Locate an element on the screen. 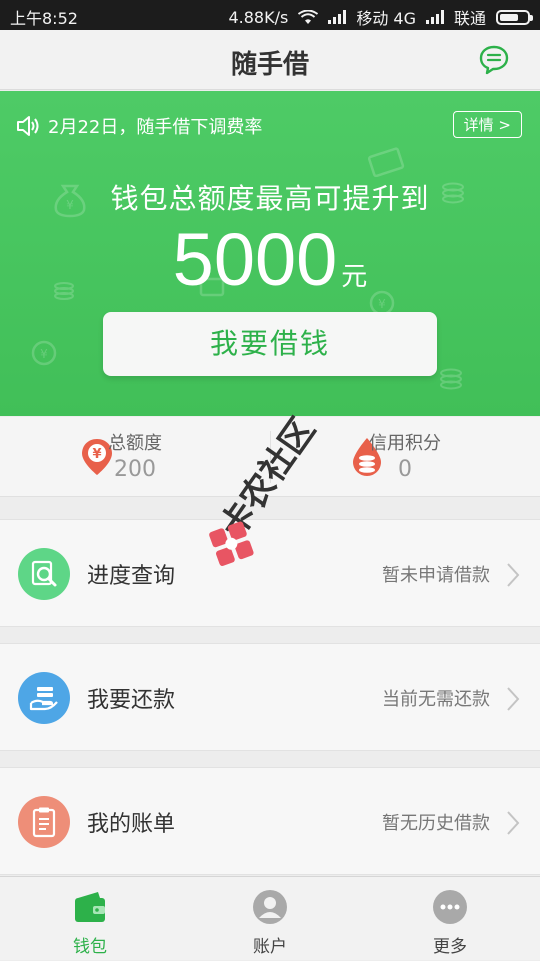 Image resolution: width=540 pixels, height=961 pixels. menu-label: 我要还款 is located at coordinates (131, 700).